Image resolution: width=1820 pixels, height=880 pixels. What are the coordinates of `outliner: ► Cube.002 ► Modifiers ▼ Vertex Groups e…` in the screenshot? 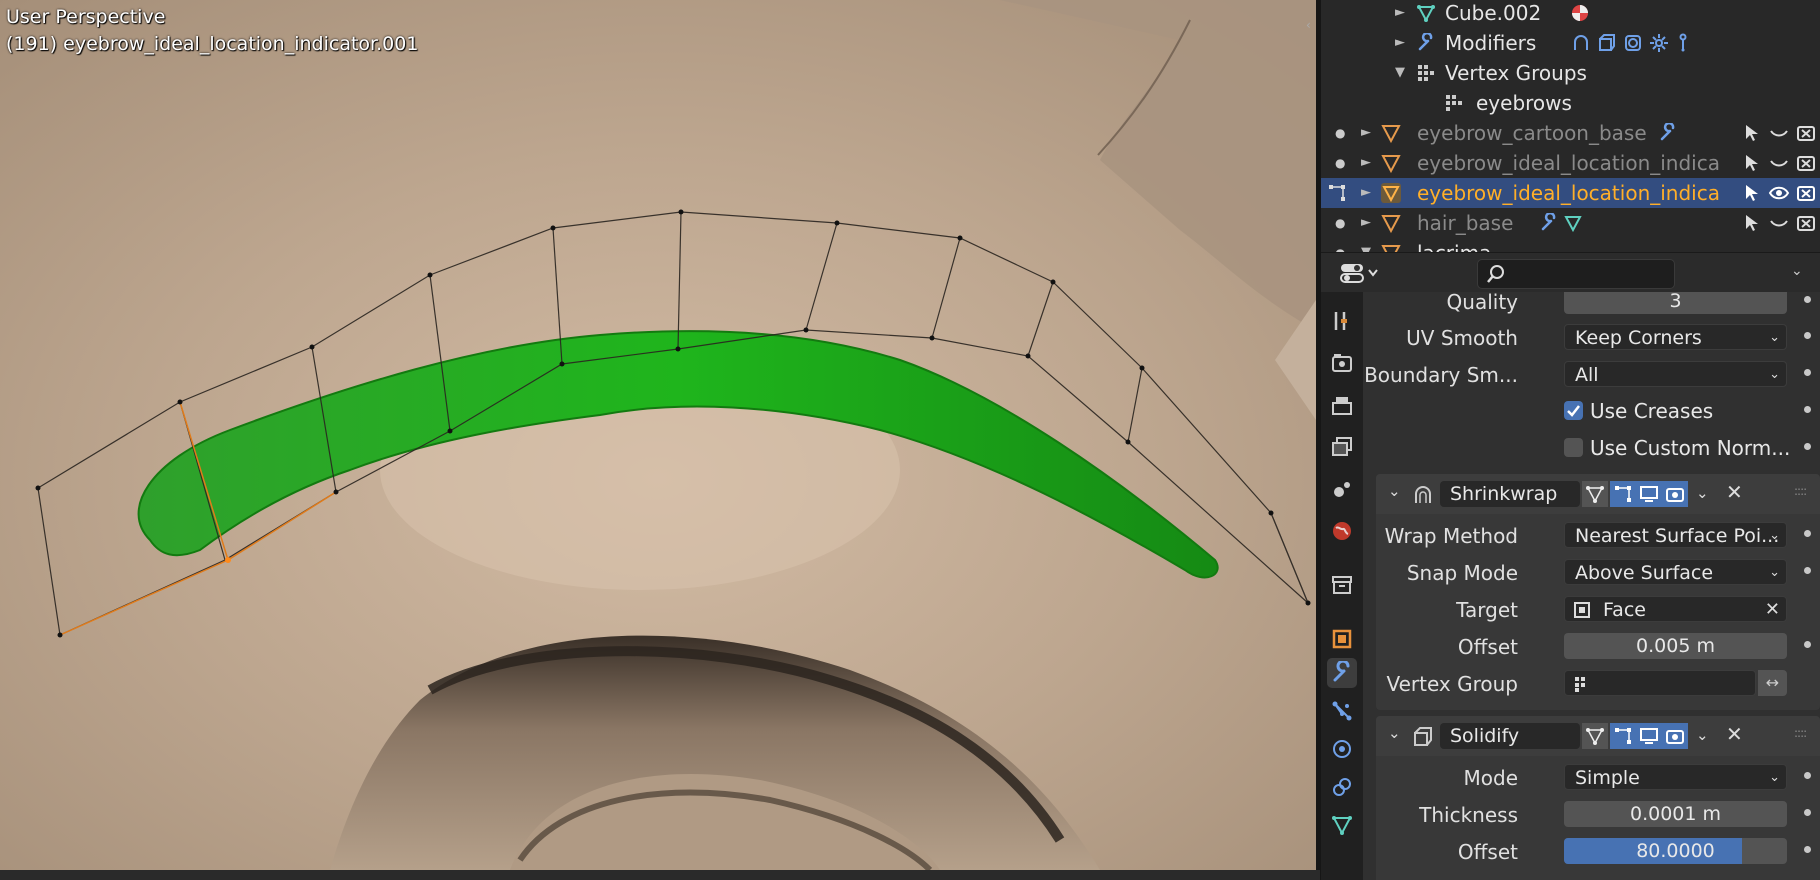 It's located at (1570, 126).